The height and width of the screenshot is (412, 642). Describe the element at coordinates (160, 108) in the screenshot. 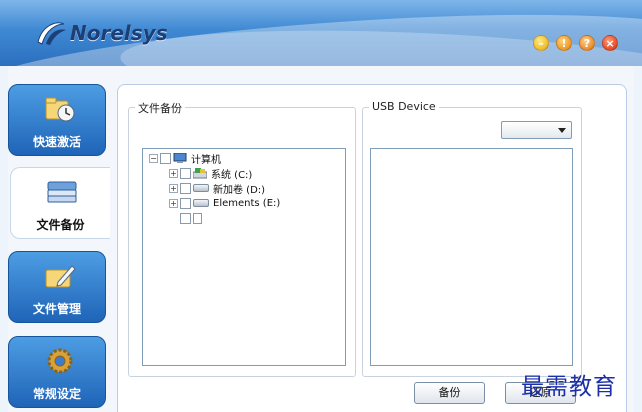

I see `backup-group-title: 文件备份` at that location.